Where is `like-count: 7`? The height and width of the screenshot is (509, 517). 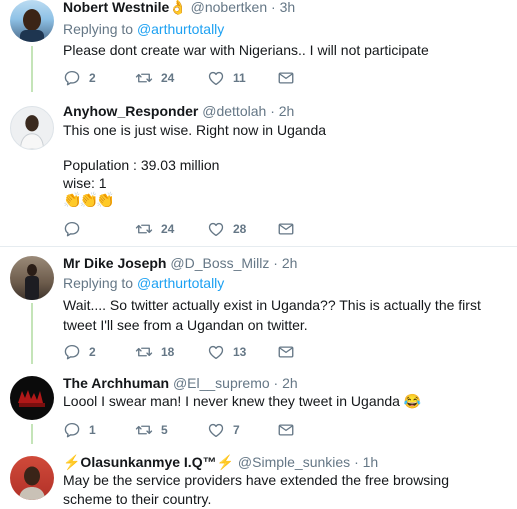 like-count: 7 is located at coordinates (236, 430).